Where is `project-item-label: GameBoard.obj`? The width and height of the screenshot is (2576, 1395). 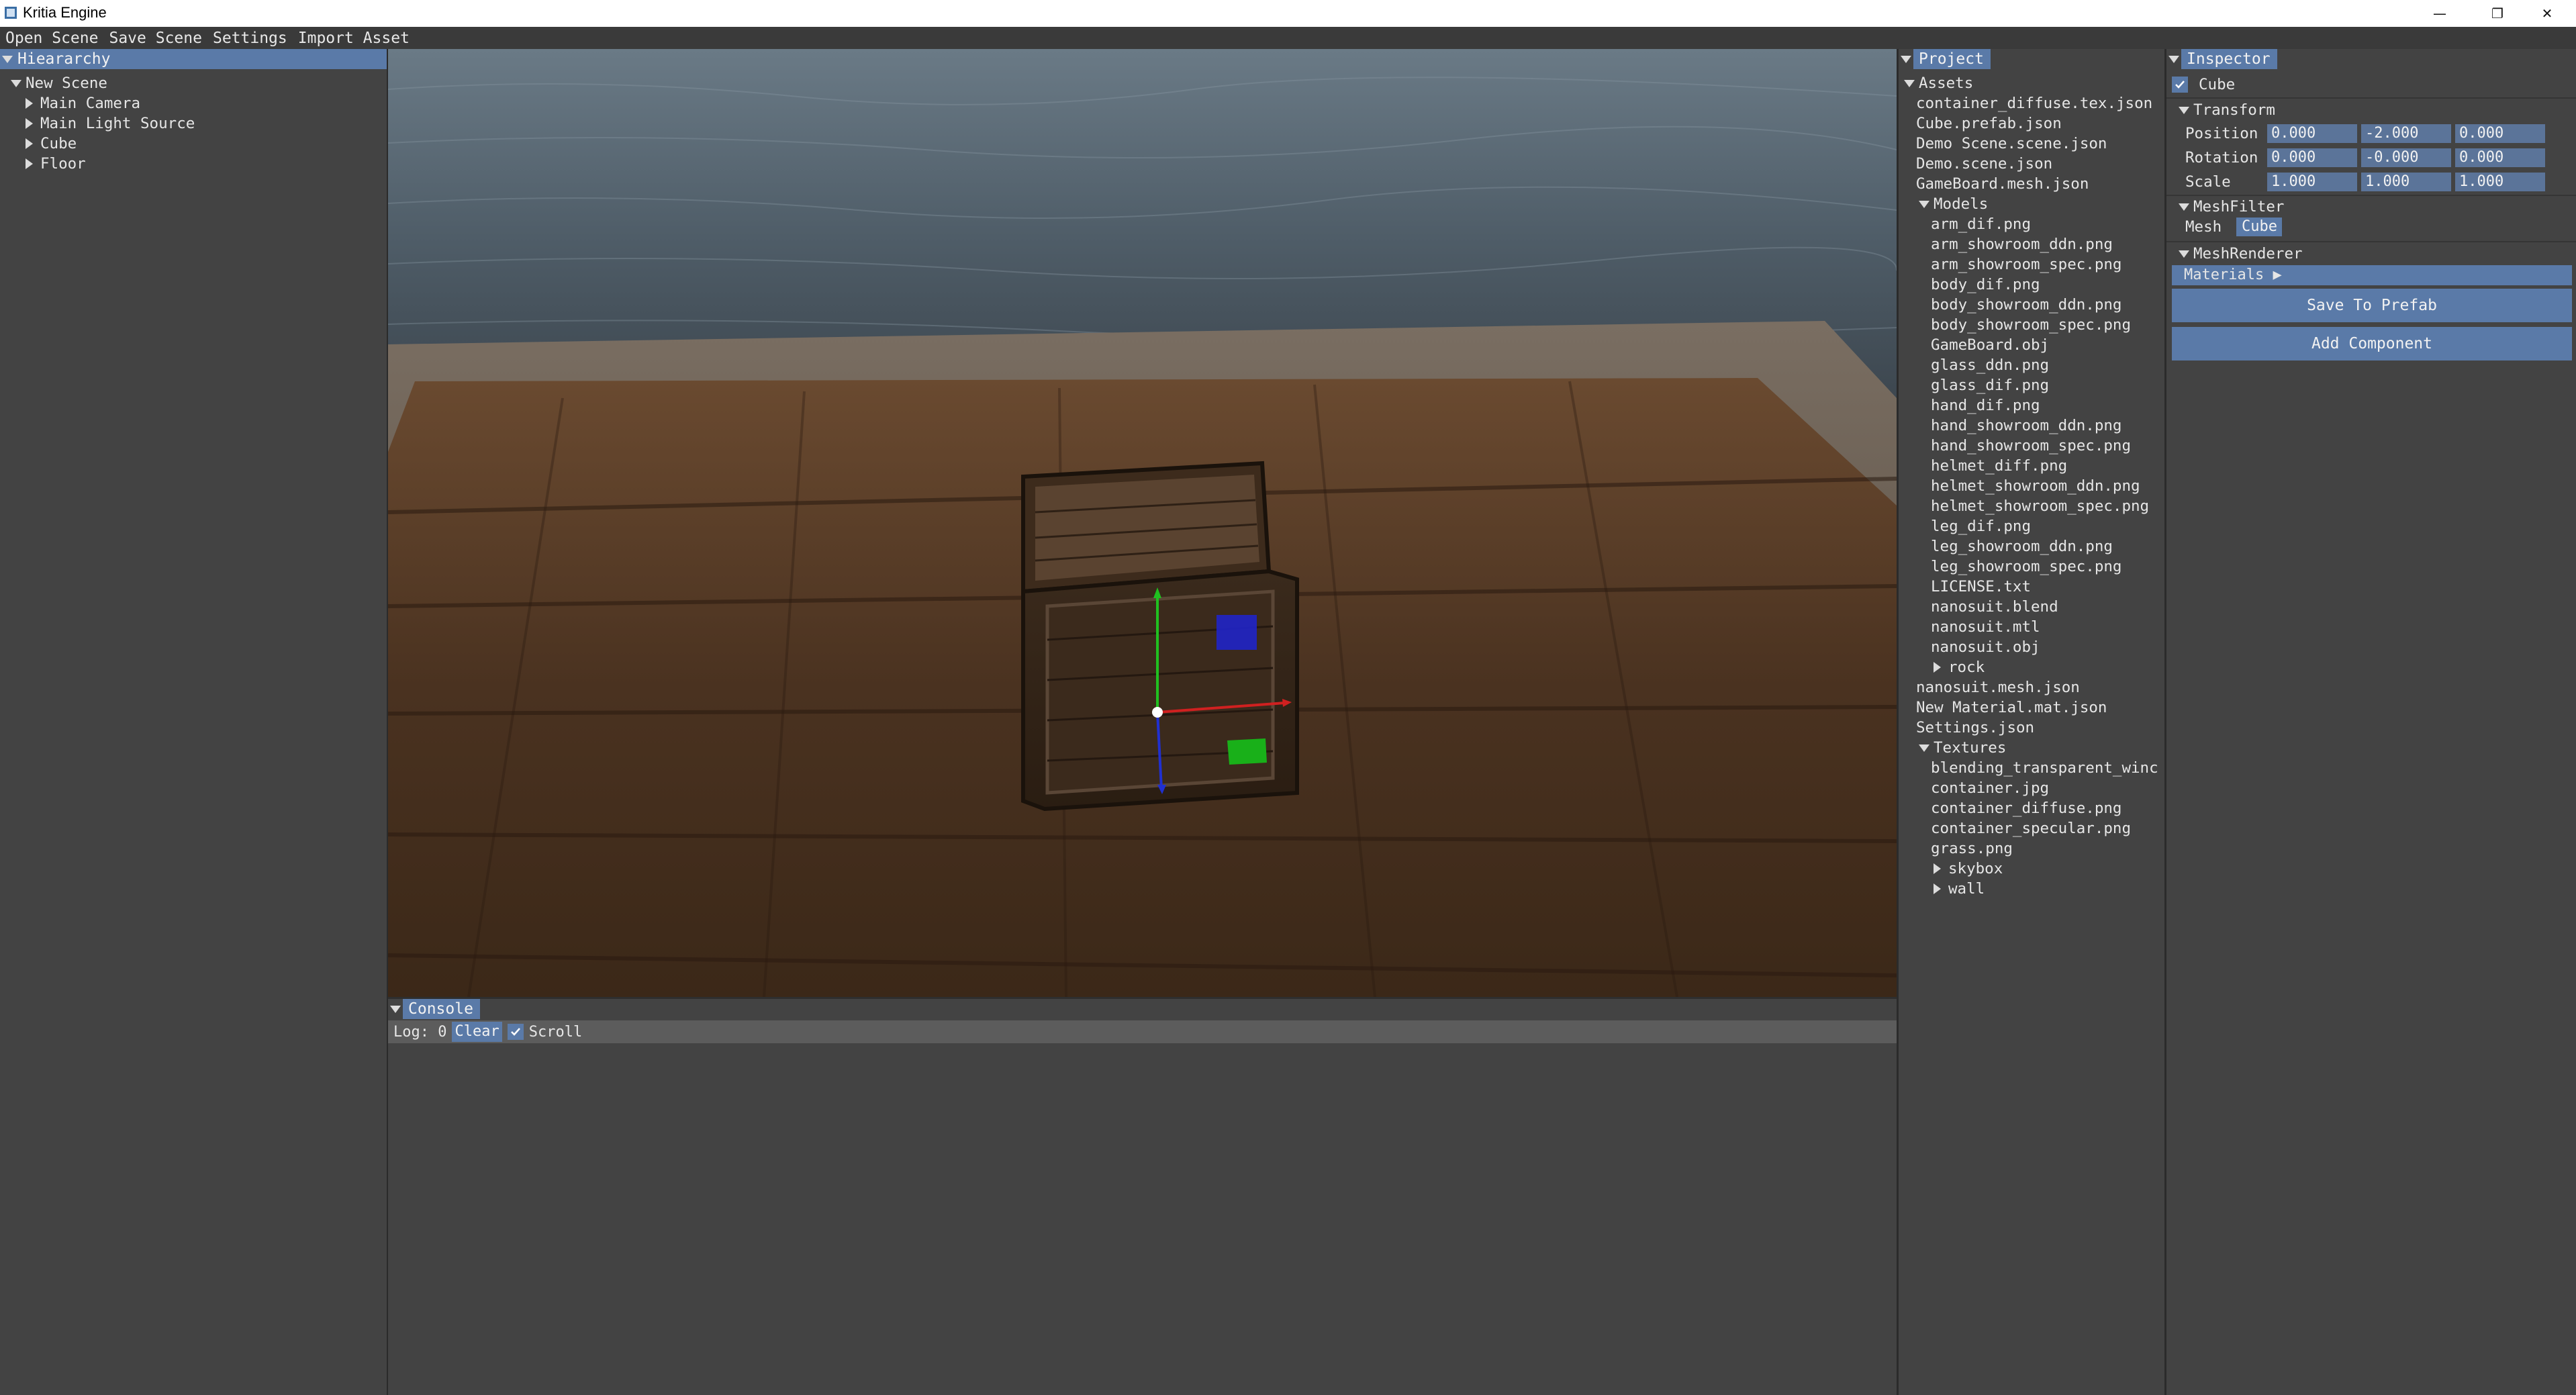
project-item-label: GameBoard.obj is located at coordinates (1990, 345).